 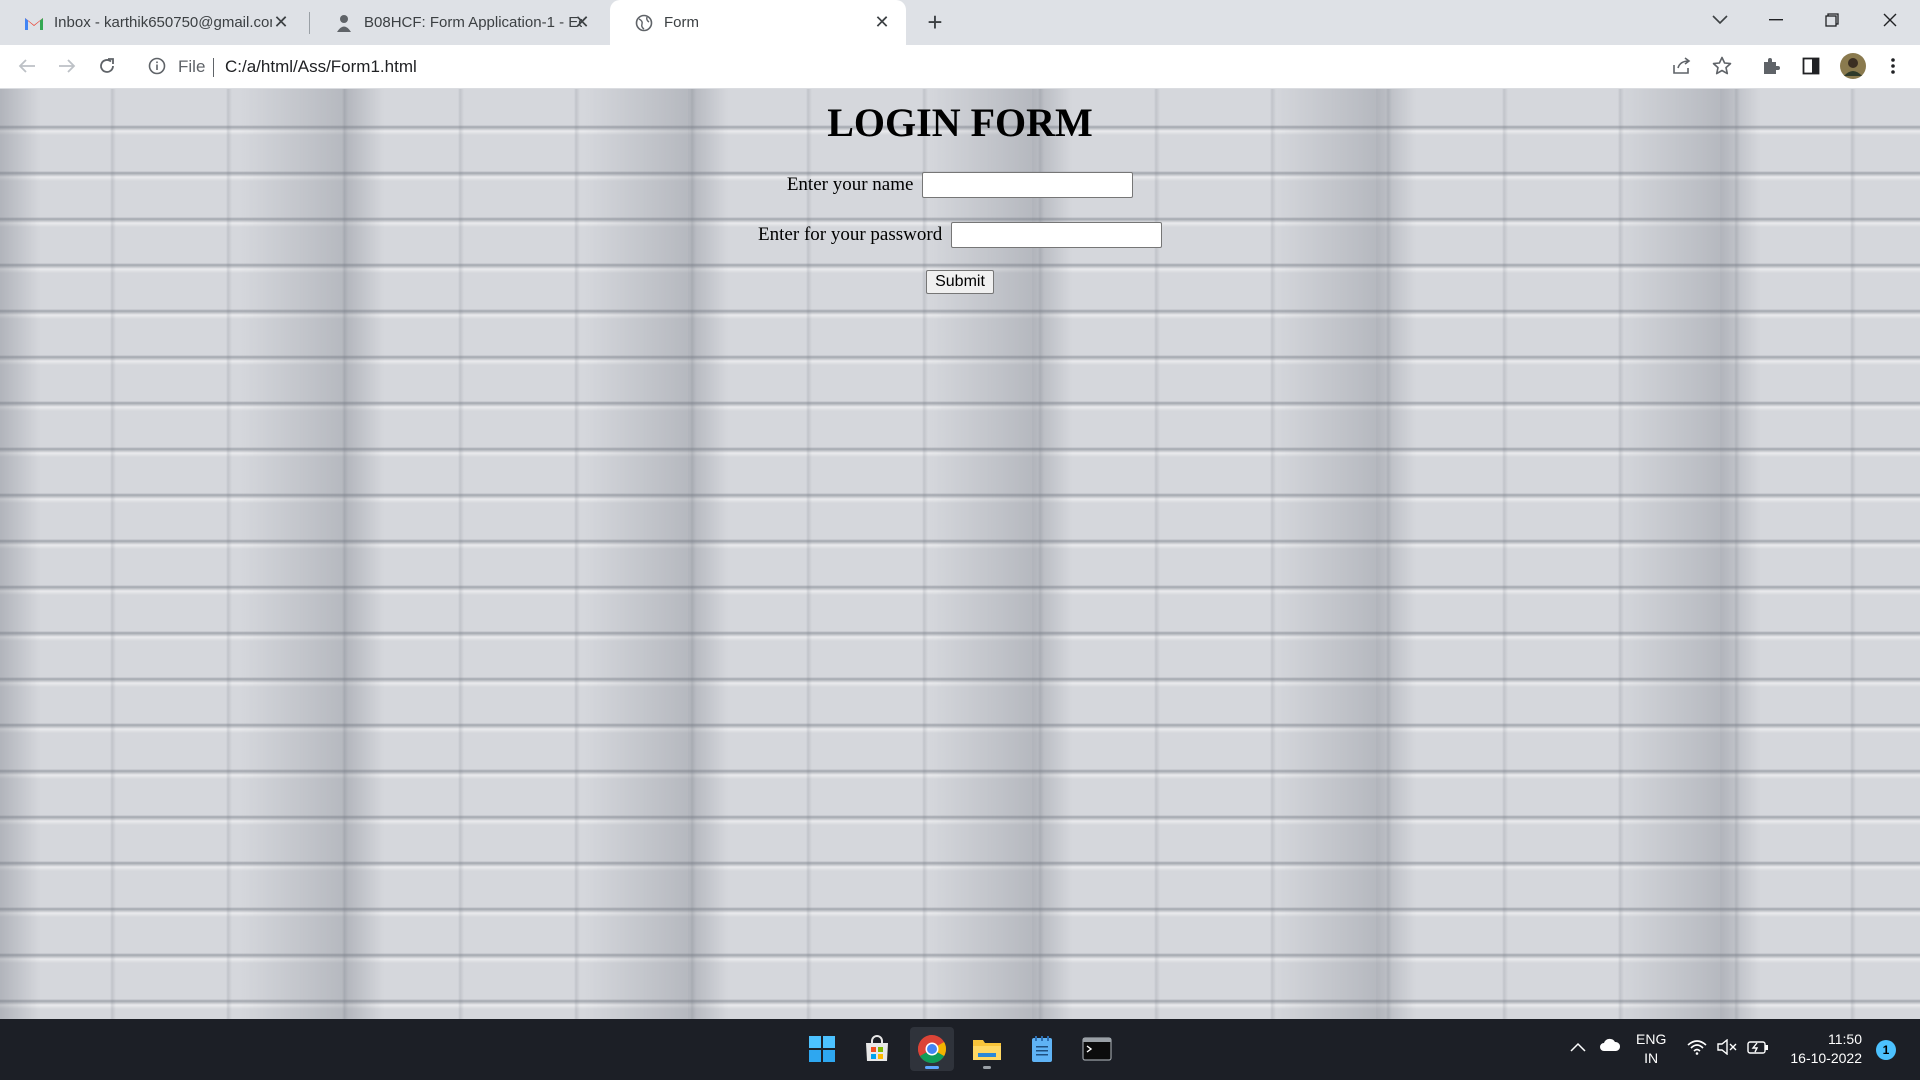 I want to click on password-input, so click(x=1056, y=235).